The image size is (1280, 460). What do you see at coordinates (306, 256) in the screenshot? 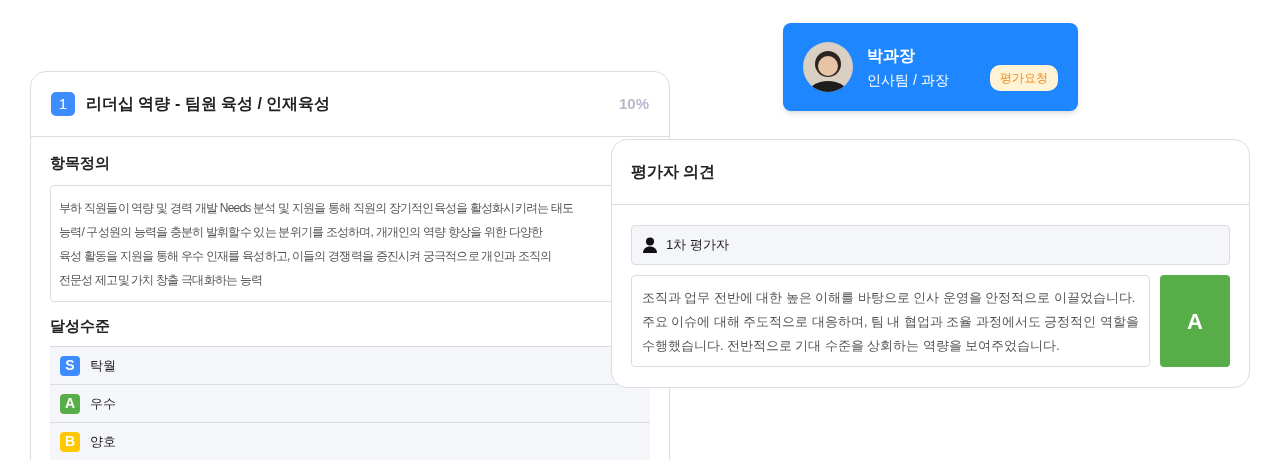
I see `definition-text: 육성 활동을 지원을 통해 우수 인재를 육성하고, 이들의 경쟁력을 증진시켜 궁극적으로 개인과 조직의` at bounding box center [306, 256].